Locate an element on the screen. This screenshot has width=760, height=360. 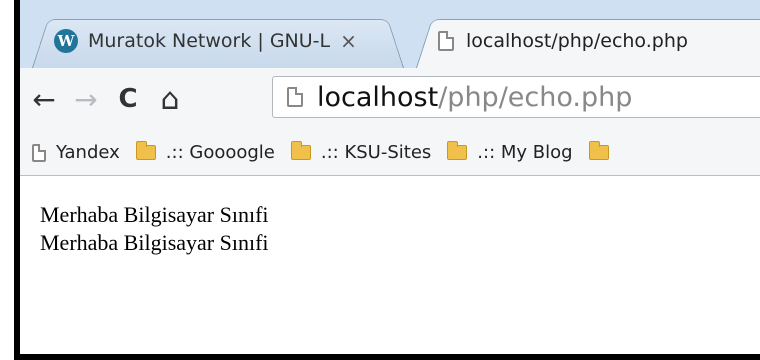
tab-title: Muratok Network | GNU-L is located at coordinates (209, 41).